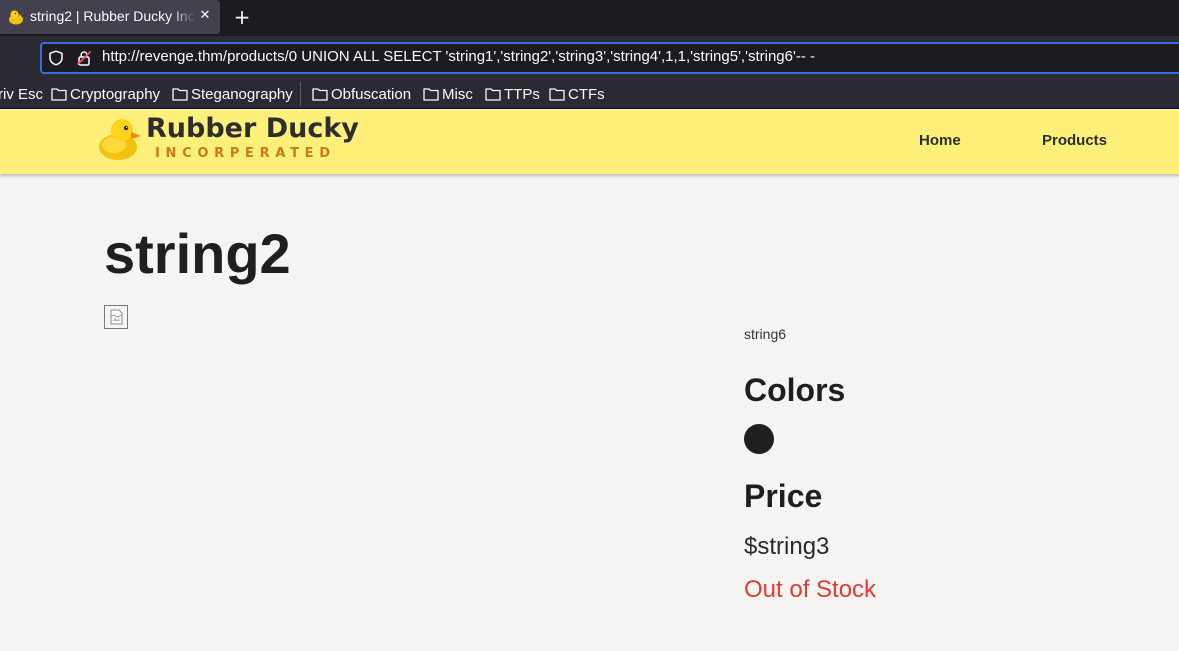 This screenshot has width=1179, height=651. Describe the element at coordinates (115, 94) in the screenshot. I see `bookmark-label: Cryptography` at that location.